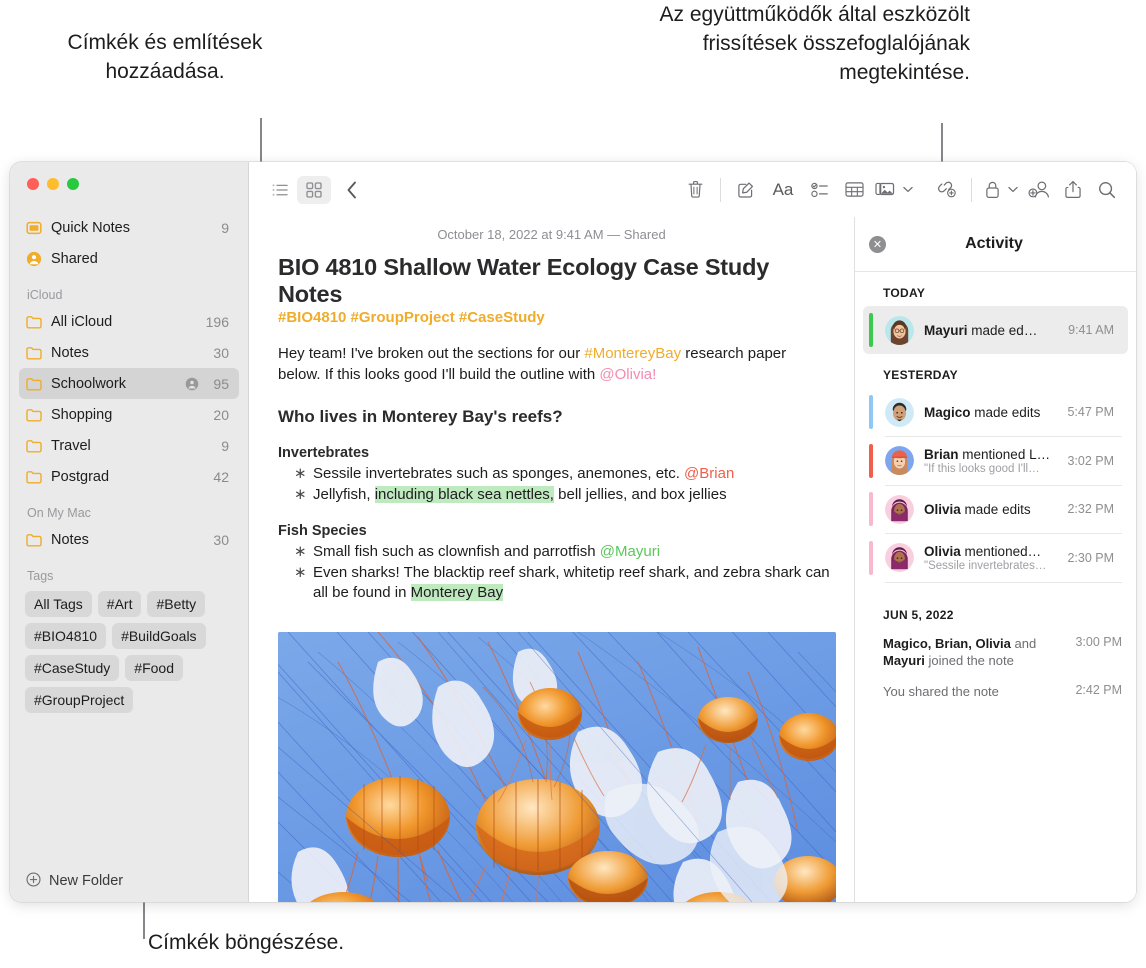 This screenshot has height=968, width=1146. What do you see at coordinates (630, 551) in the screenshot?
I see `mention-mayuri: @Mayuri` at bounding box center [630, 551].